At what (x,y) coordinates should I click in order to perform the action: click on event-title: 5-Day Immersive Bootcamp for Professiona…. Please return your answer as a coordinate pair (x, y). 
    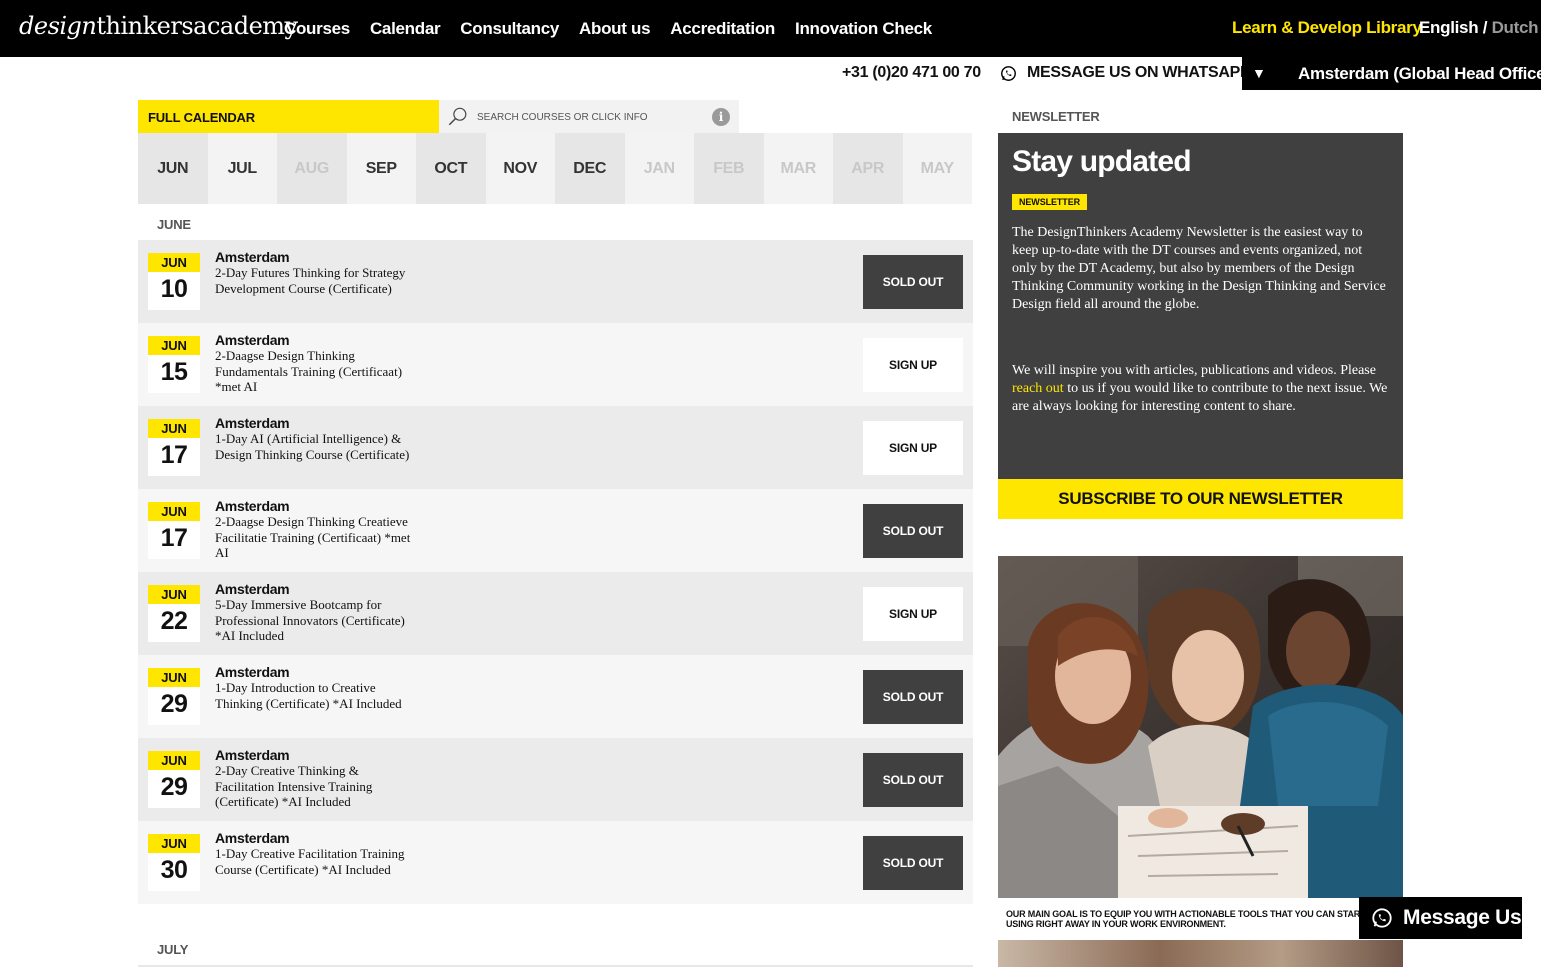
    Looking at the image, I should click on (315, 620).